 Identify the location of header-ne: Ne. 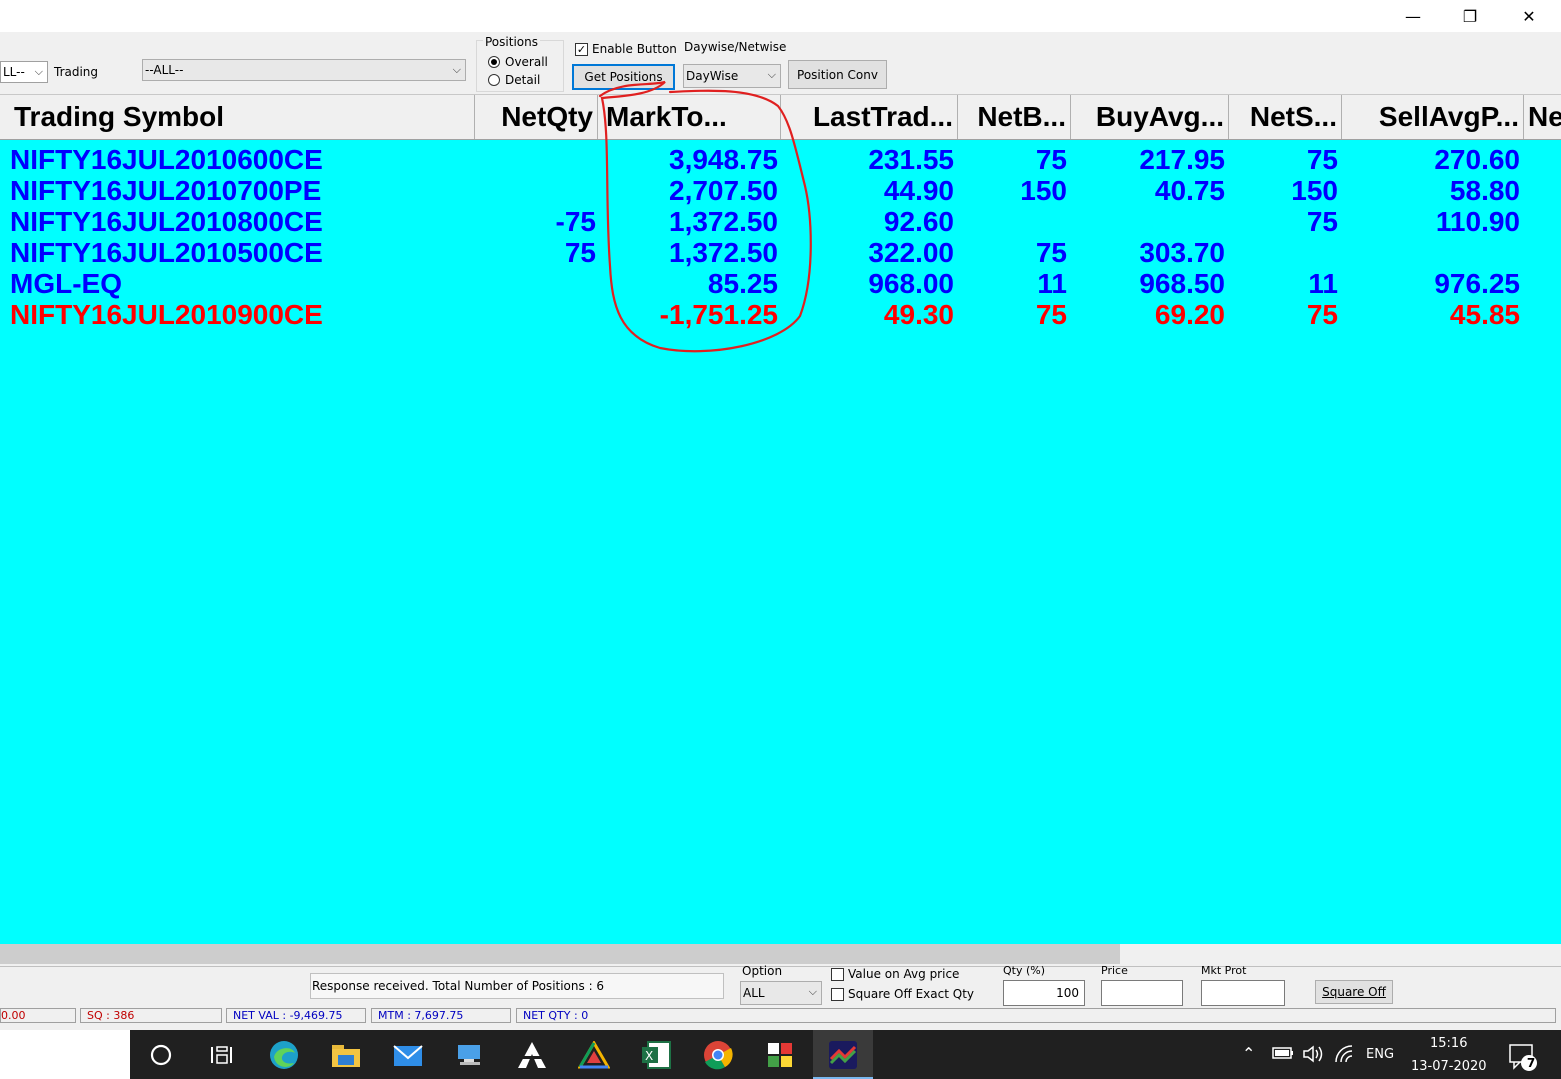
(1542, 117).